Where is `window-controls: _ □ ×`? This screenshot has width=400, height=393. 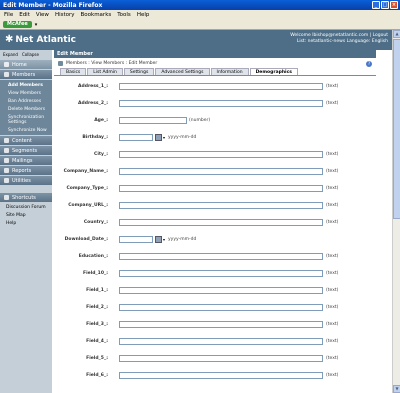 window-controls: _ □ × is located at coordinates (385, 5).